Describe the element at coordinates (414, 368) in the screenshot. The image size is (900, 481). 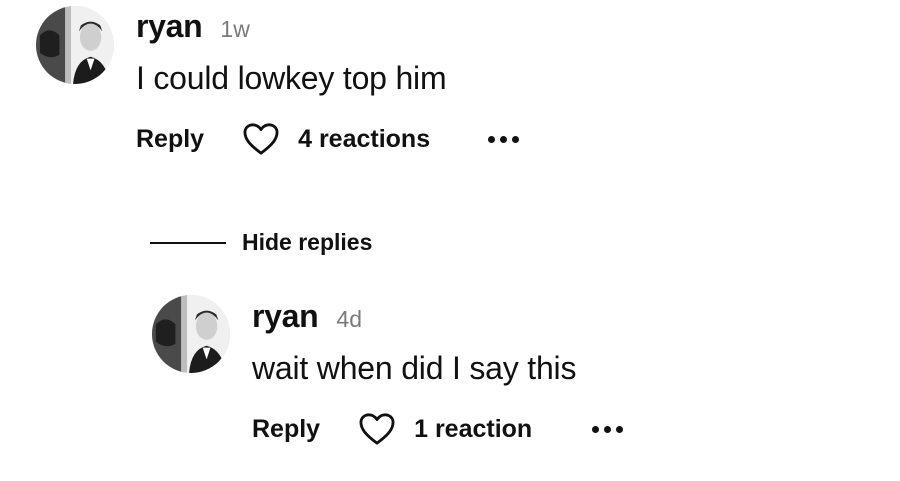
I see `comment-text: wait when did I say this` at that location.